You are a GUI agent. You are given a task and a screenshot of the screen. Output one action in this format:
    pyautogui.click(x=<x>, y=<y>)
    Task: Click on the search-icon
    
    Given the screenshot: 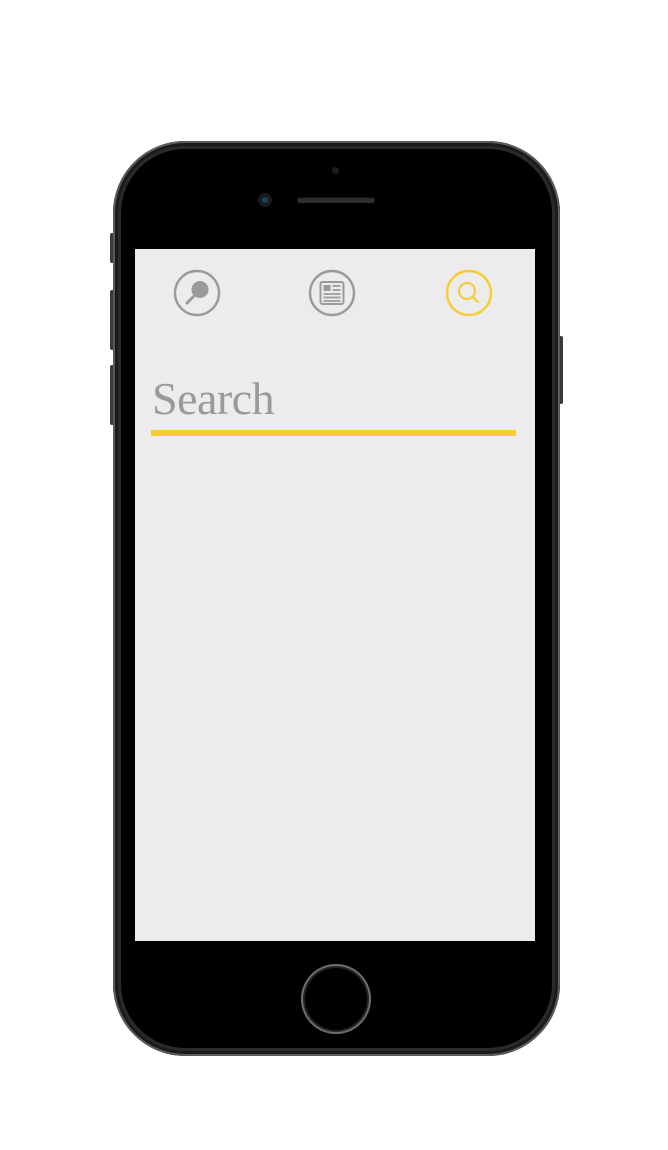 What is the action you would take?
    pyautogui.click(x=469, y=293)
    